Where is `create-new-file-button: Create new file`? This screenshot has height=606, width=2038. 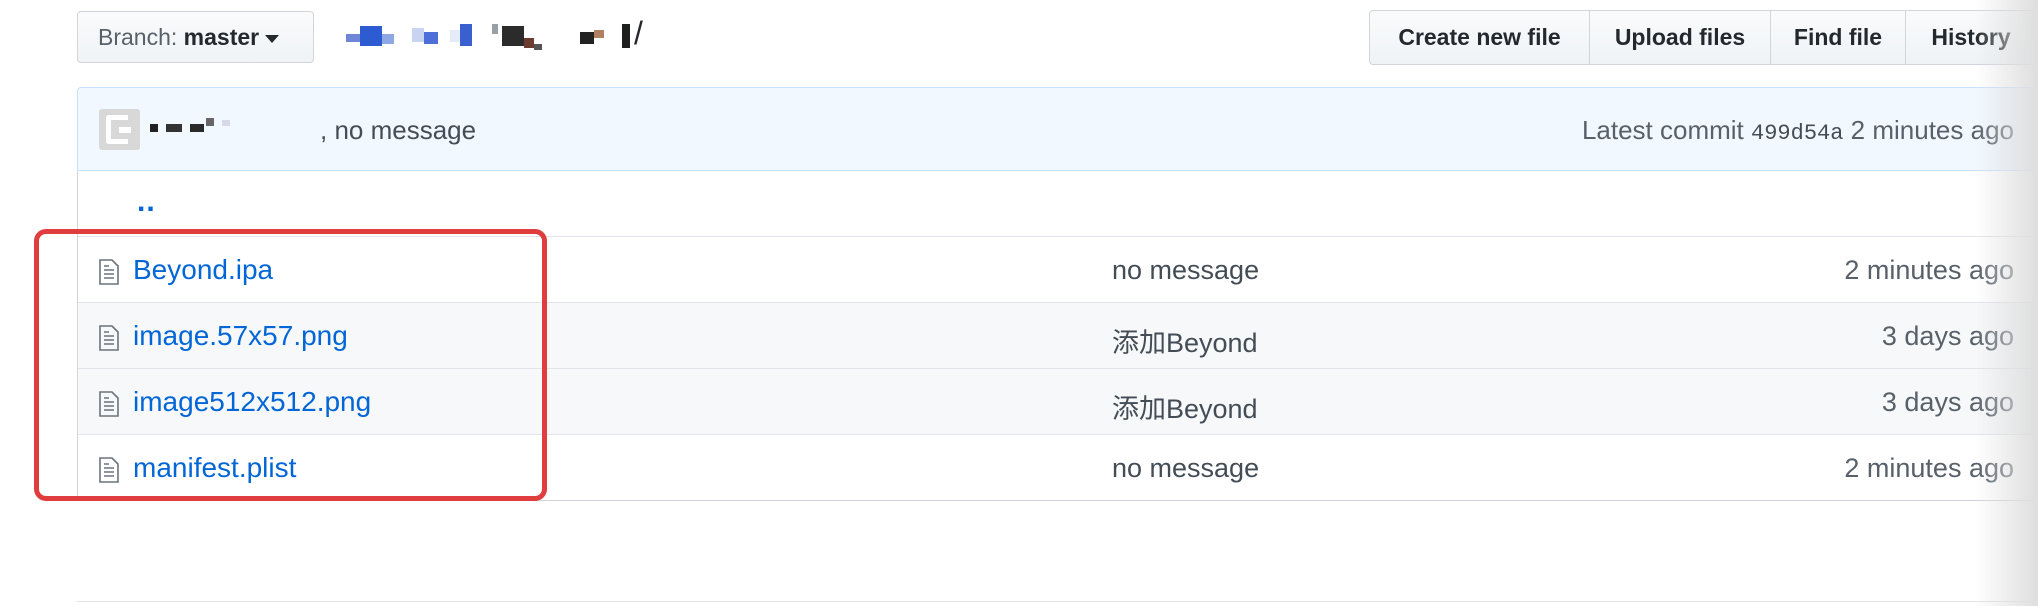 create-new-file-button: Create new file is located at coordinates (1479, 37).